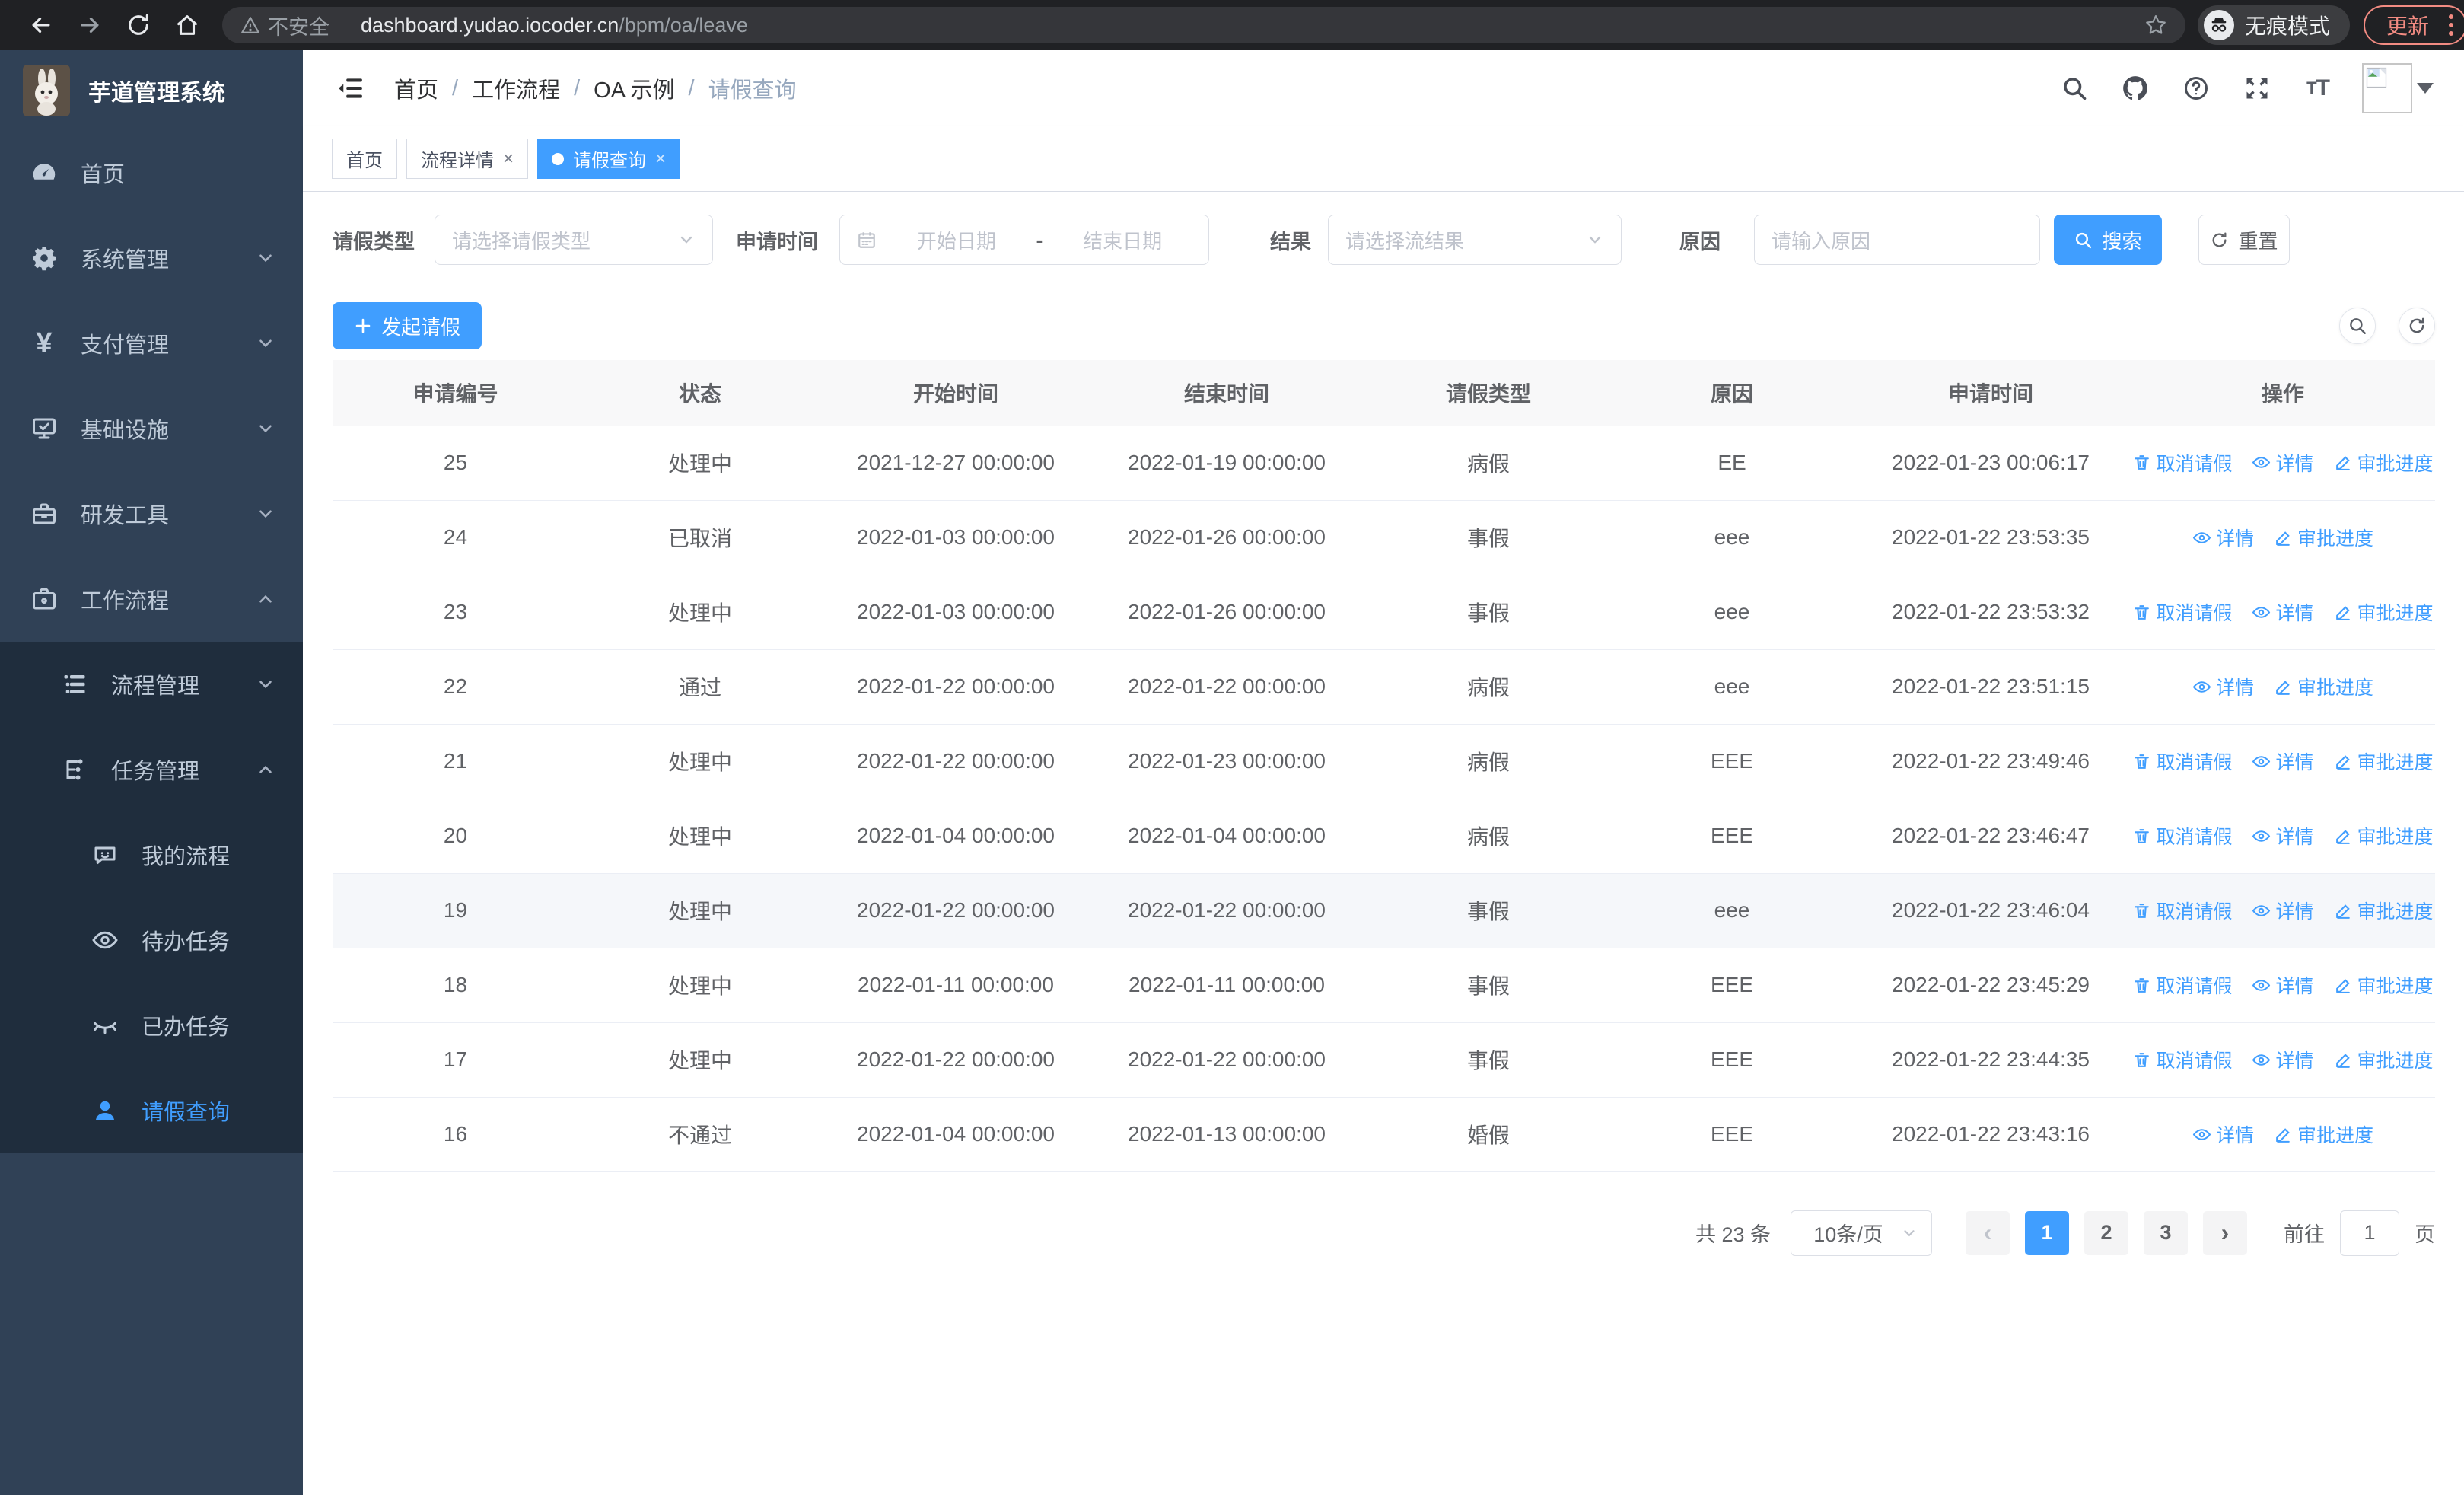  I want to click on sidebar-item-process-management: 流程管理, so click(151, 685).